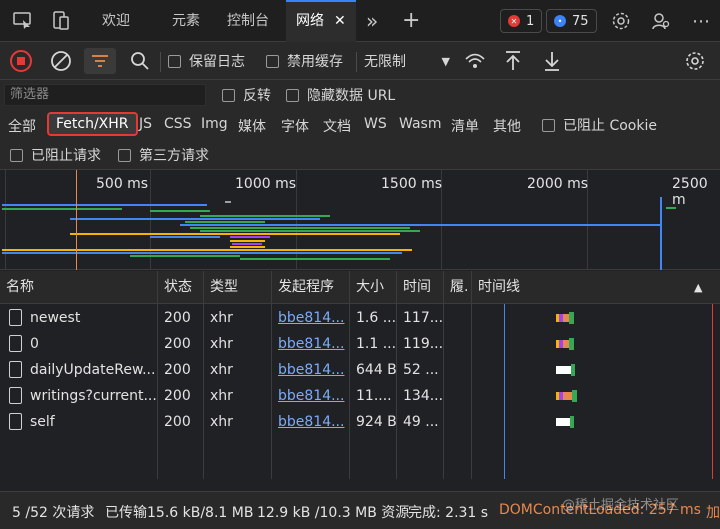  Describe the element at coordinates (530, 21) in the screenshot. I see `errors-count: 1` at that location.